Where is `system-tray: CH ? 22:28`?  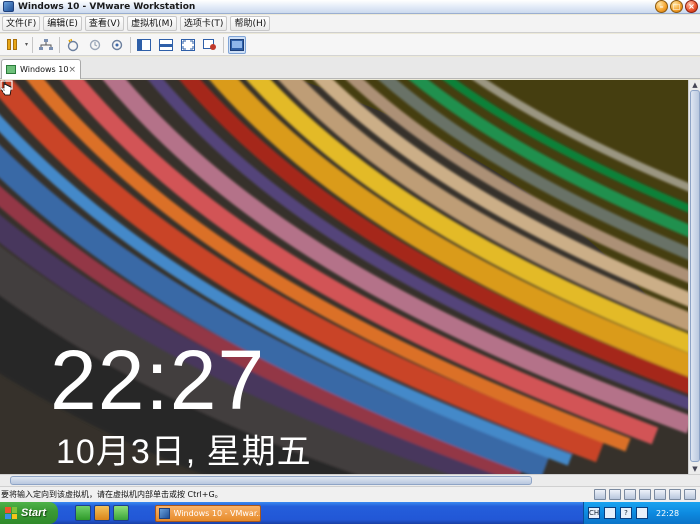
system-tray: CH ? 22:28 is located at coordinates (641, 513).